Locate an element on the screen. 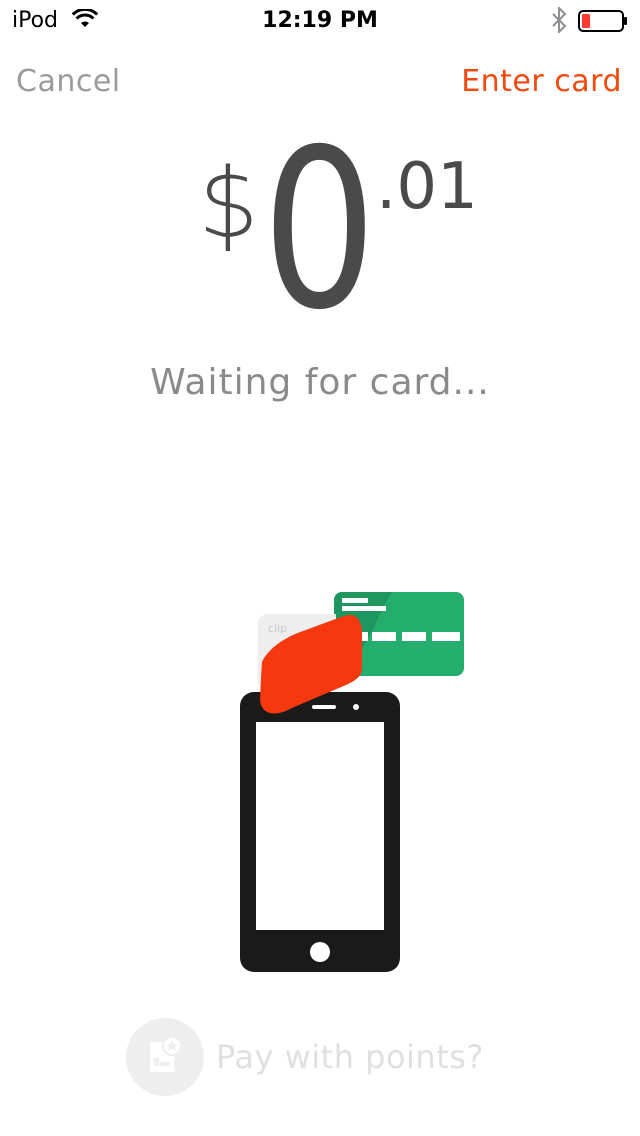 The image size is (640, 1136). pay-with-points-button: Pay with points? is located at coordinates (326, 1058).